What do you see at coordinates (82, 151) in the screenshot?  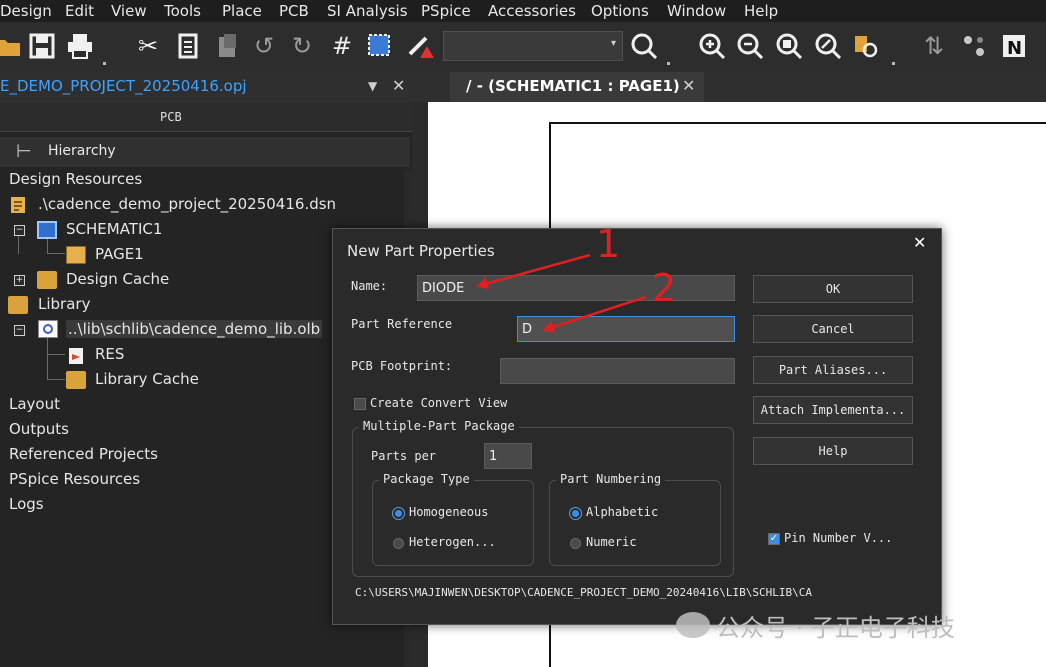 I see `hierarchy-tab-label: Hierarchy` at bounding box center [82, 151].